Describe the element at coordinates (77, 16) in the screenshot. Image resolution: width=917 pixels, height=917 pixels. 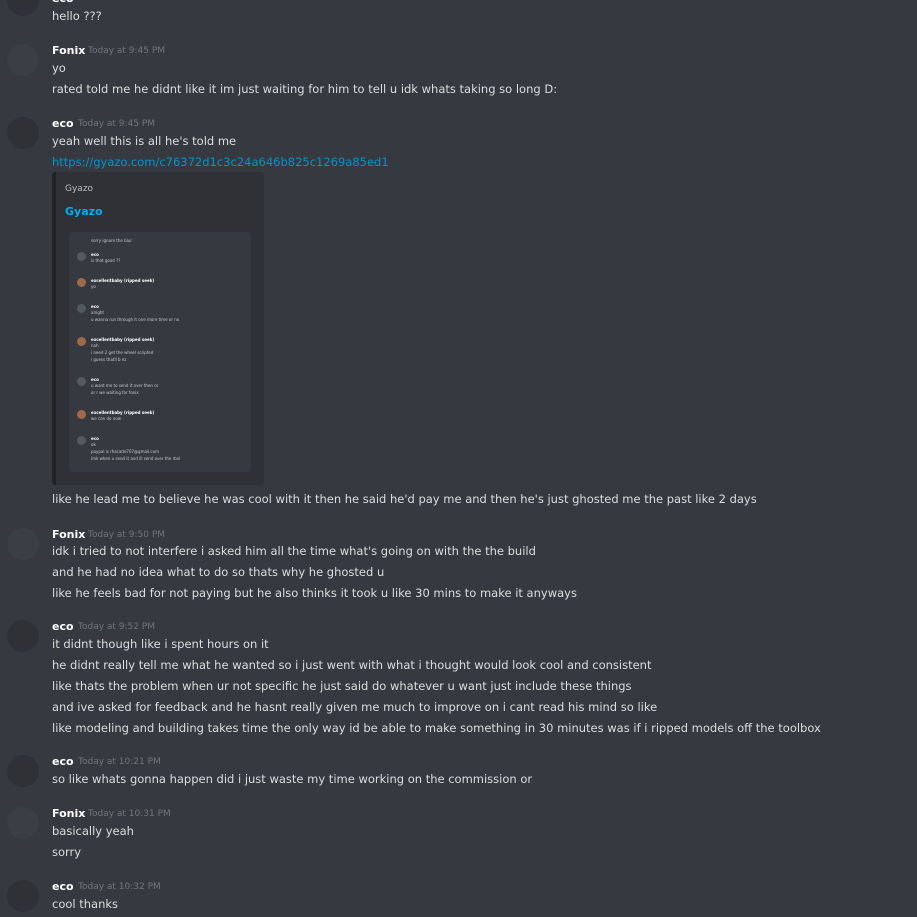
I see `message-text: hello ???` at that location.